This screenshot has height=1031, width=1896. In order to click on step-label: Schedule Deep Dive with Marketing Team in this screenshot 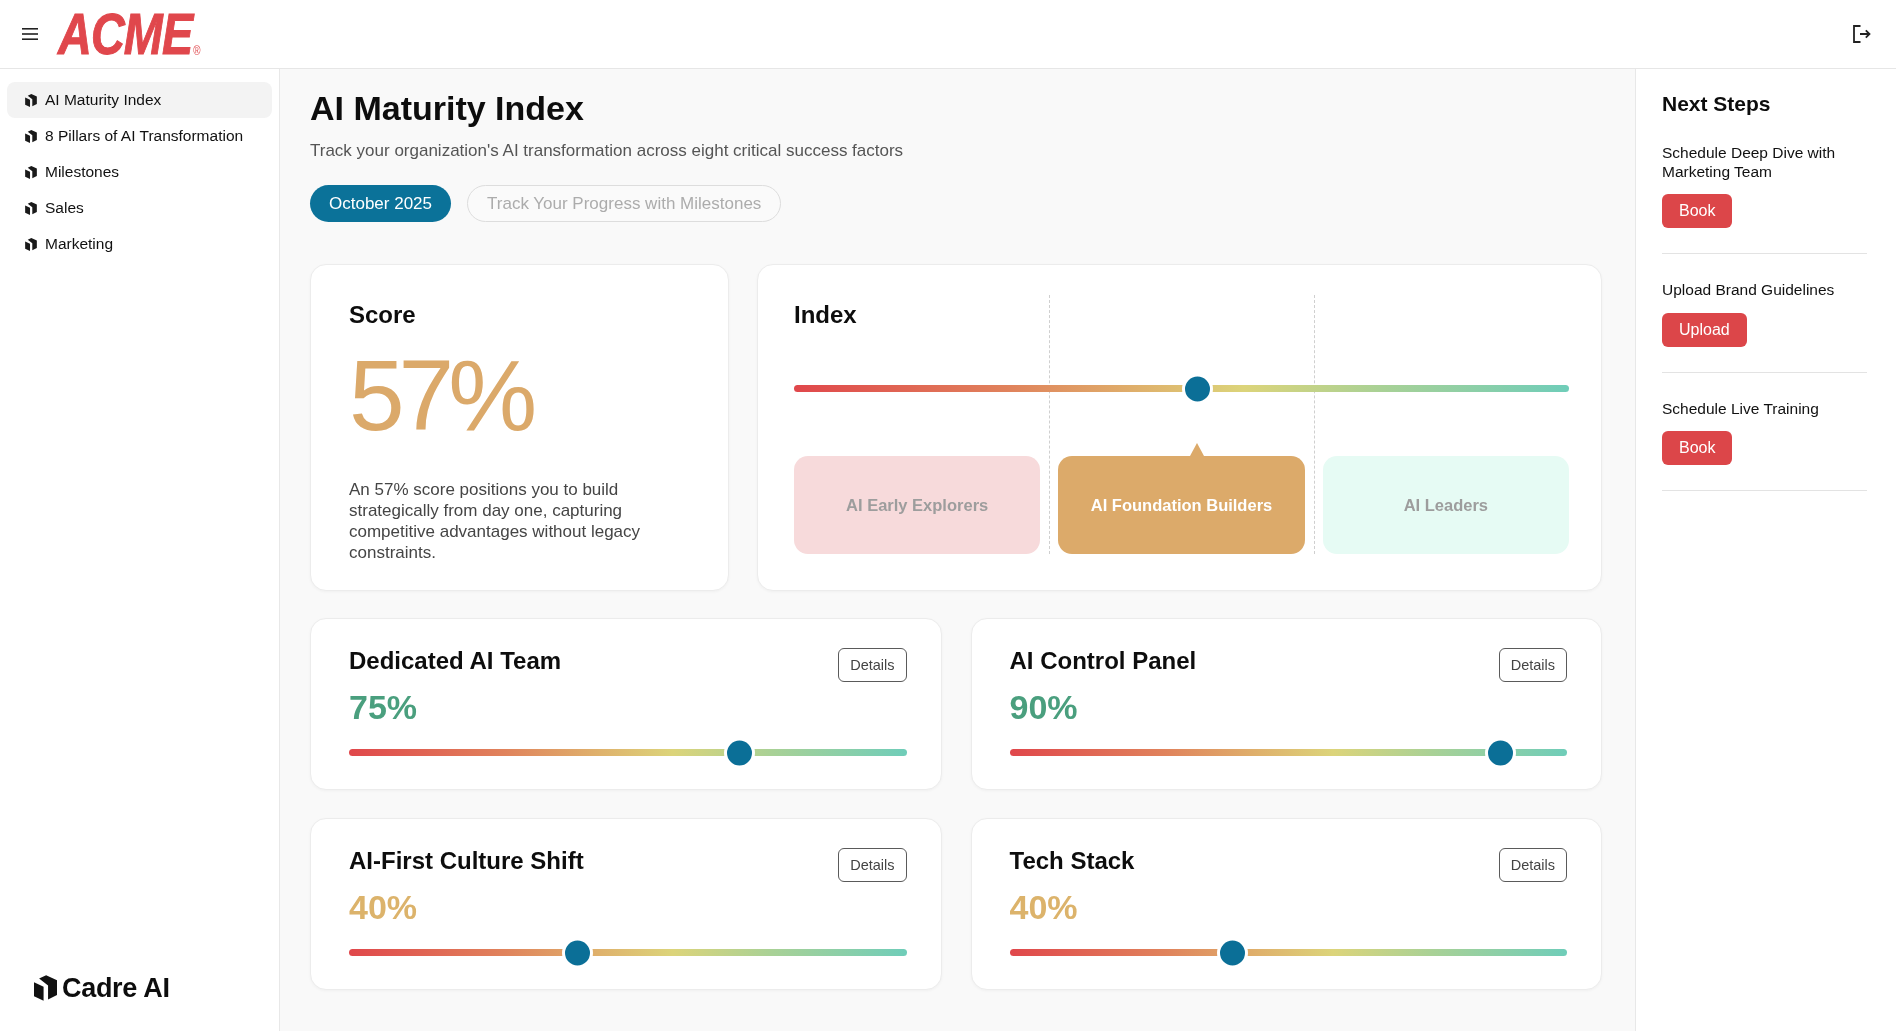, I will do `click(1749, 162)`.